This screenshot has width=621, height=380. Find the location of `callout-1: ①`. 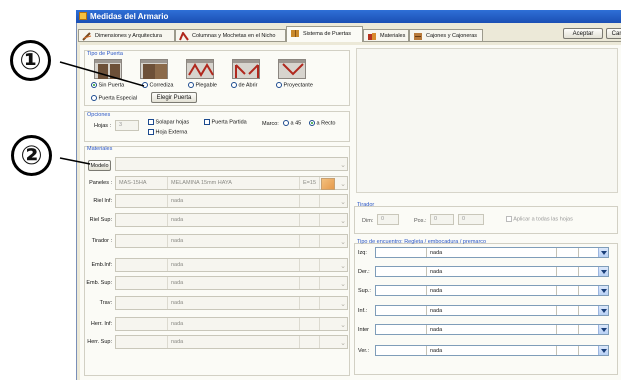

callout-1: ① is located at coordinates (30, 60).